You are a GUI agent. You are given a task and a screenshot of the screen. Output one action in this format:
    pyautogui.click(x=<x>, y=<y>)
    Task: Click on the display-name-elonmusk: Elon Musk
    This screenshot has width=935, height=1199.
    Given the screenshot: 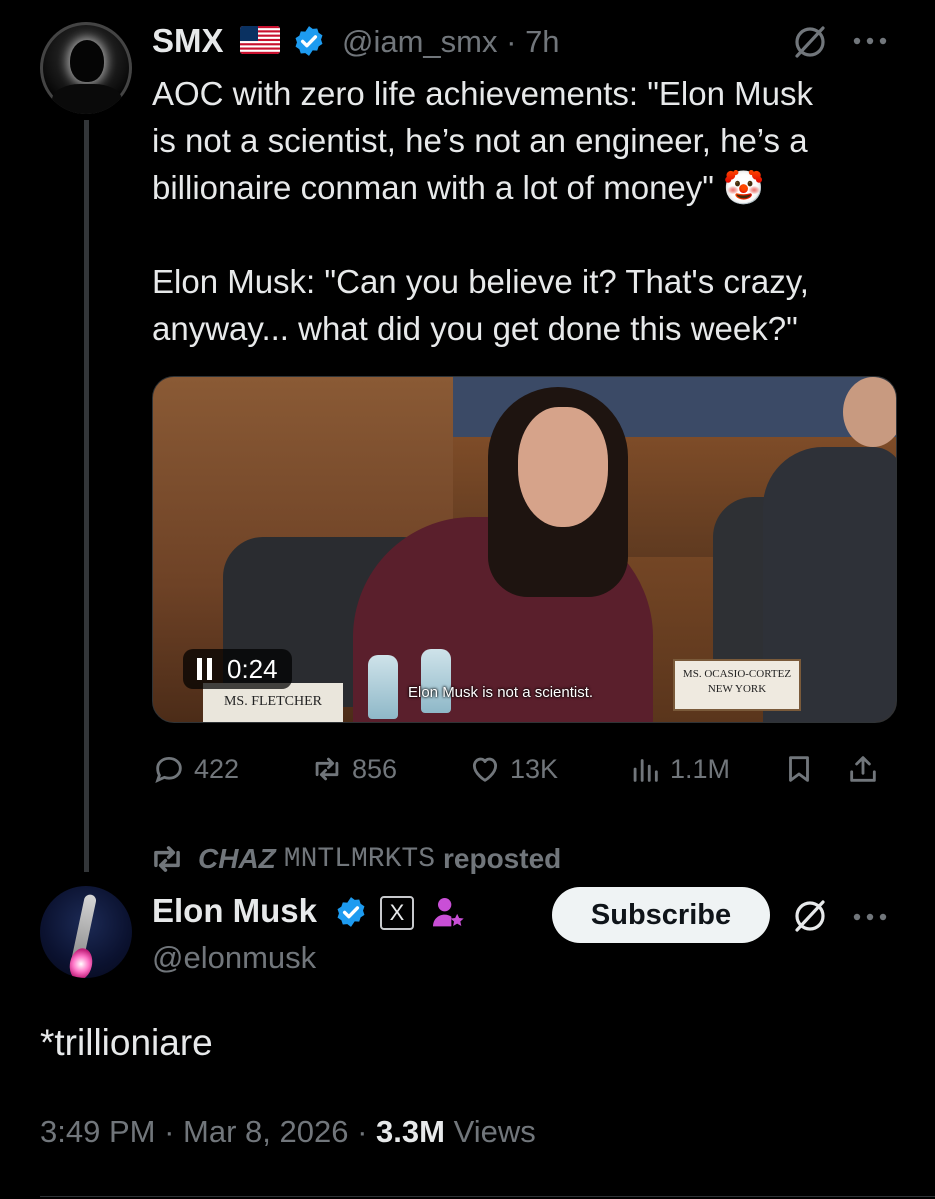 What is the action you would take?
    pyautogui.click(x=234, y=911)
    